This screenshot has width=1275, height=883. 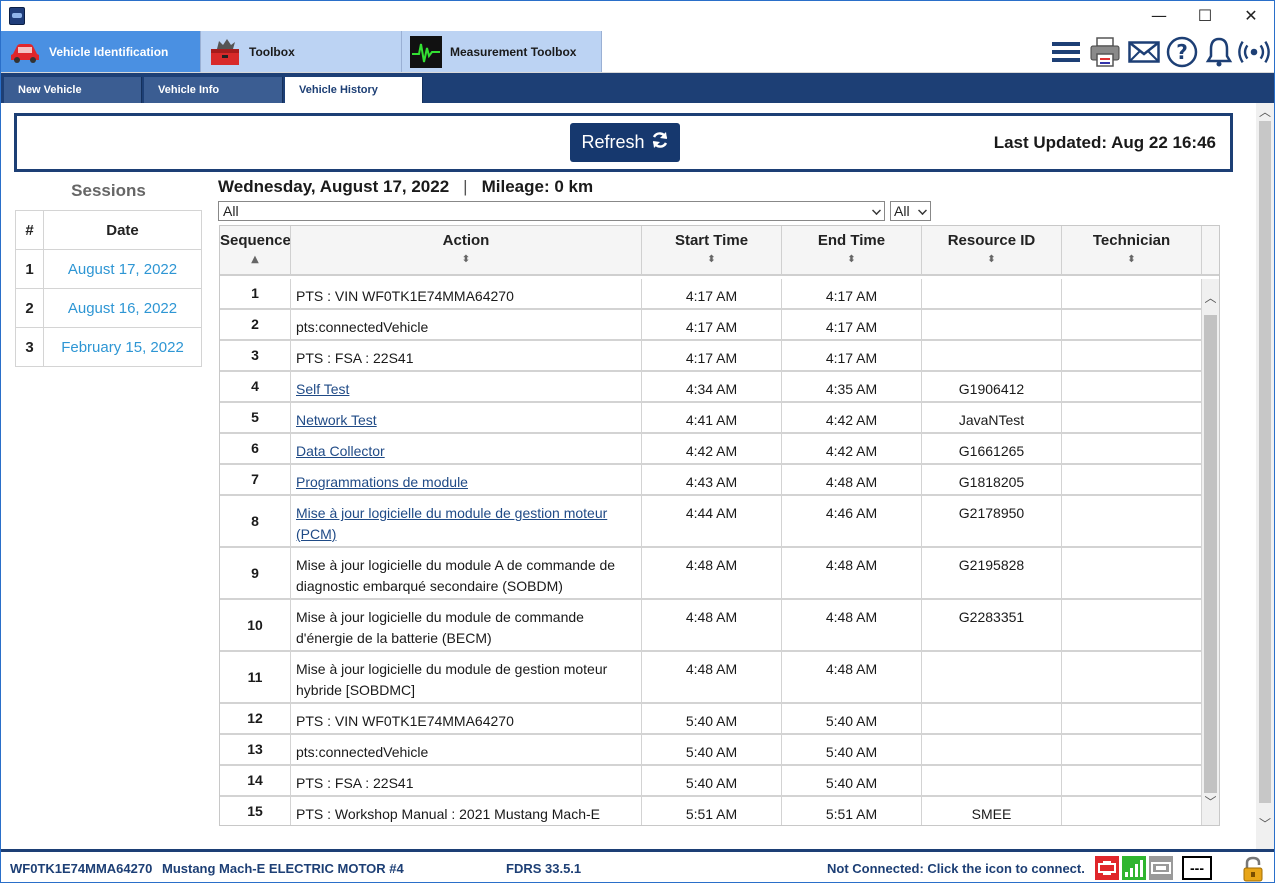 What do you see at coordinates (1132, 251) in the screenshot?
I see `col-technician: Technician ⬍` at bounding box center [1132, 251].